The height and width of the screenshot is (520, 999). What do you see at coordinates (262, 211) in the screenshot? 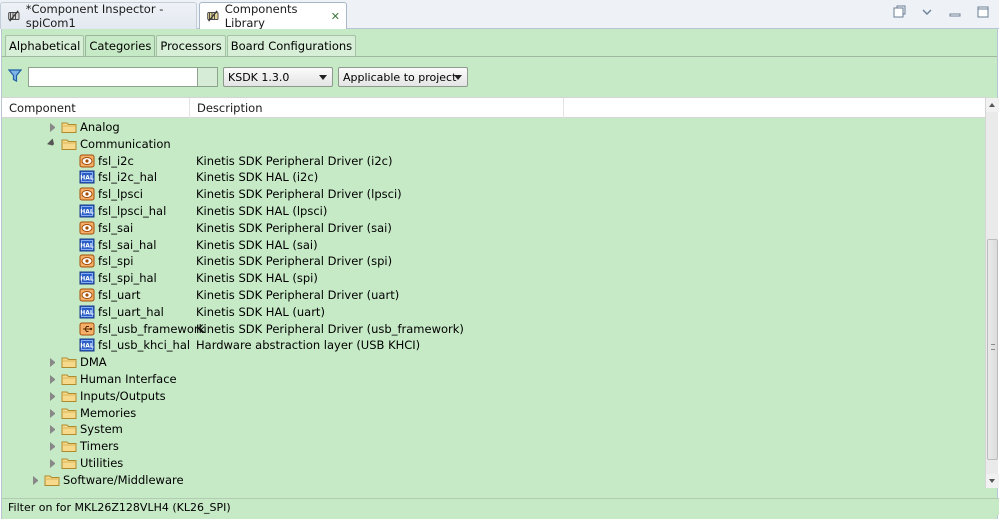
I see `row-description: Kinetis SDK HAL (lpsci)` at bounding box center [262, 211].